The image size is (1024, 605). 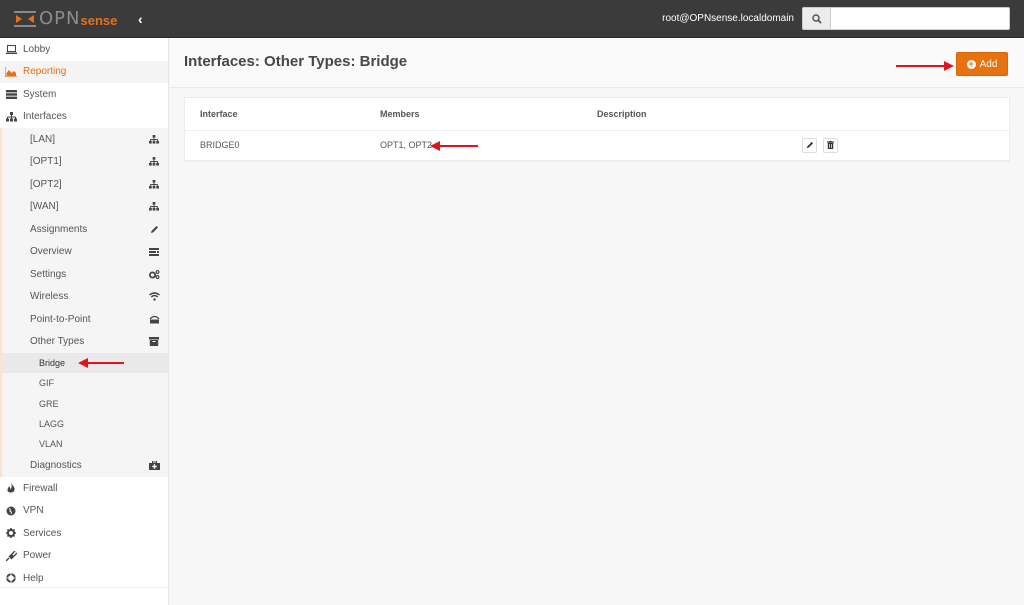 What do you see at coordinates (85, 139) in the screenshot?
I see `sidebar-item-lan: [LAN]` at bounding box center [85, 139].